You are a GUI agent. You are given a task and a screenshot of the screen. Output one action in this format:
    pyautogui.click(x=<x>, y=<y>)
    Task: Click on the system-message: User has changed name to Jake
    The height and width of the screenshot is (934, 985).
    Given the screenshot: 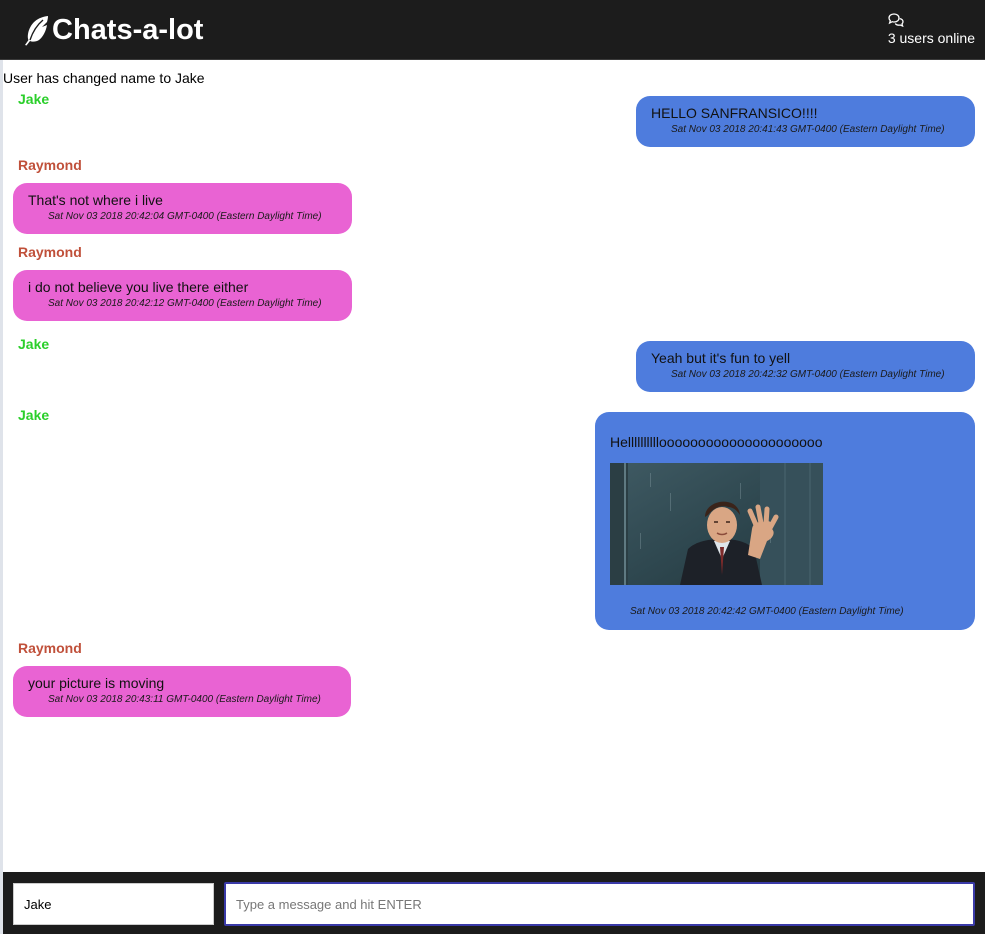 What is the action you would take?
    pyautogui.click(x=104, y=78)
    